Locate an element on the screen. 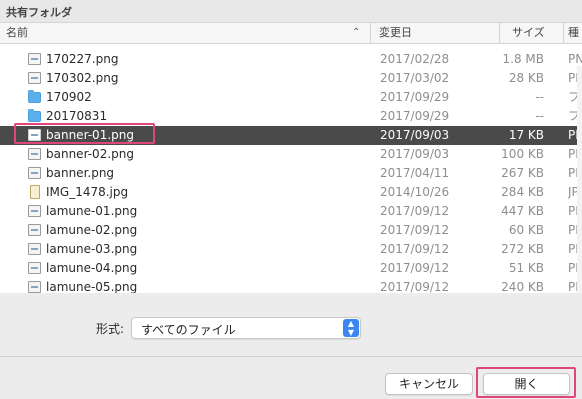 The image size is (582, 399). file-name: banner-02.png is located at coordinates (90, 154).